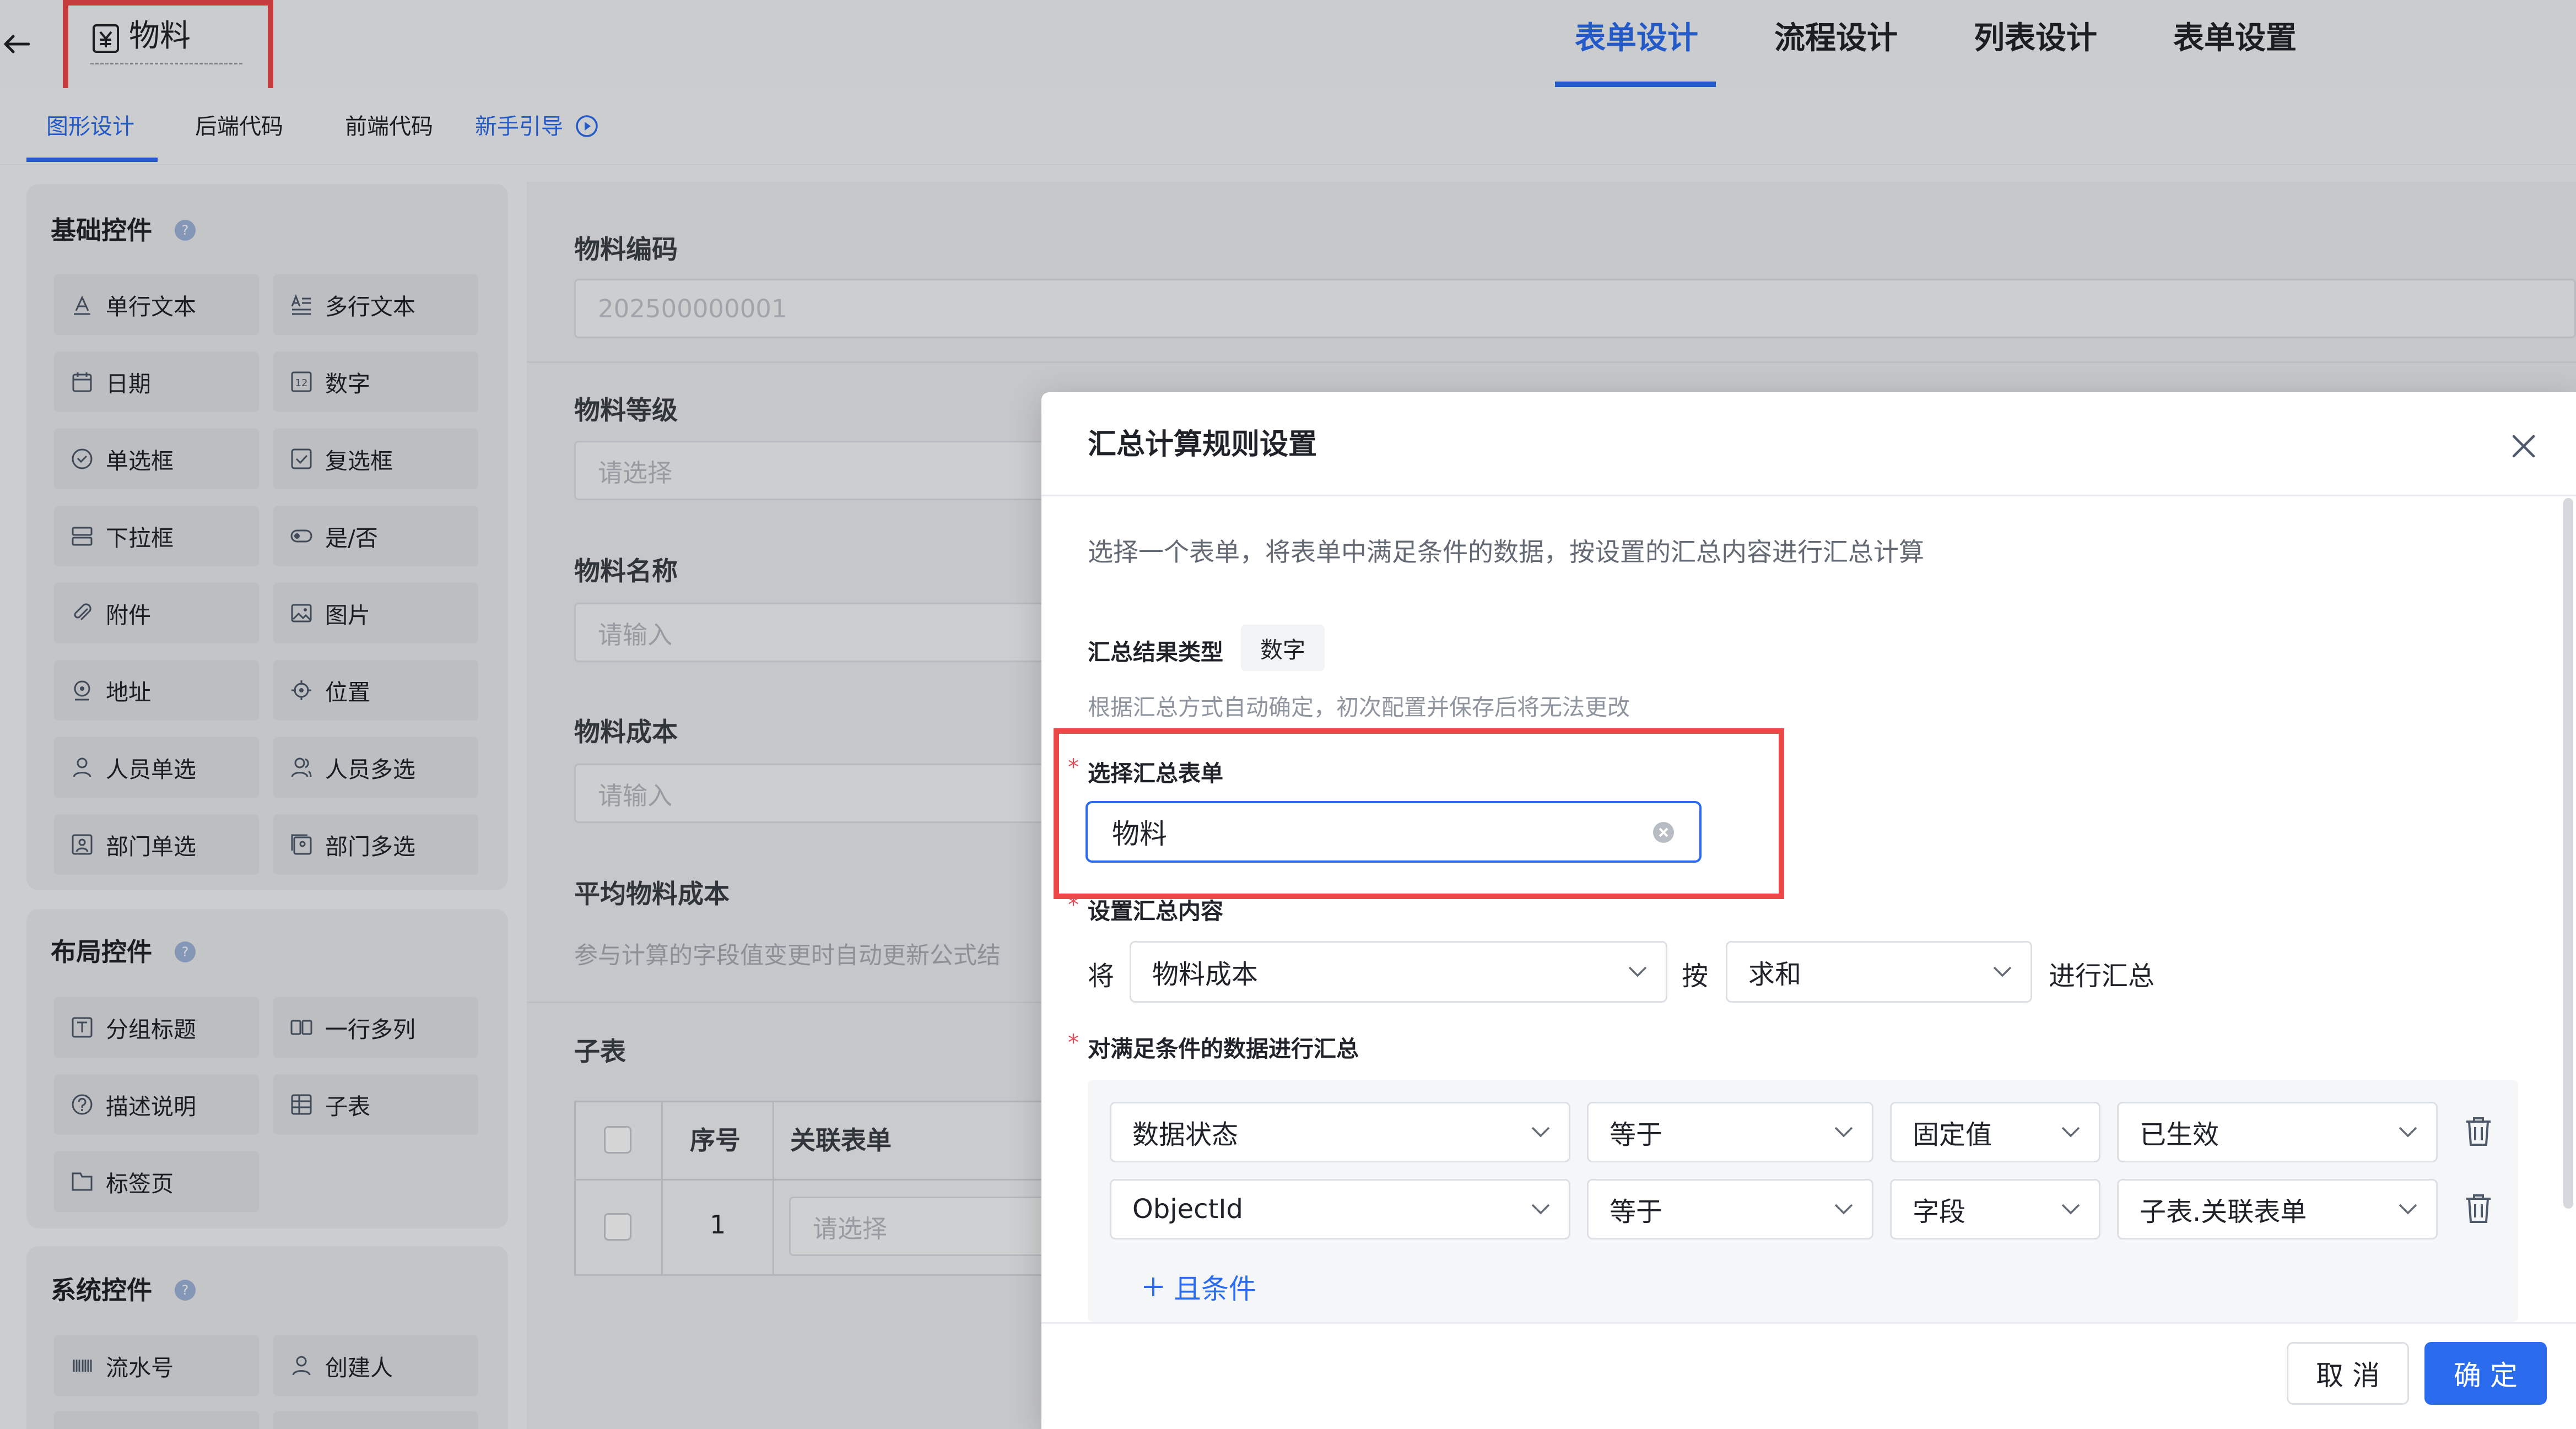  What do you see at coordinates (1202, 444) in the screenshot?
I see `dialog-title: 汇总计算规则设置` at bounding box center [1202, 444].